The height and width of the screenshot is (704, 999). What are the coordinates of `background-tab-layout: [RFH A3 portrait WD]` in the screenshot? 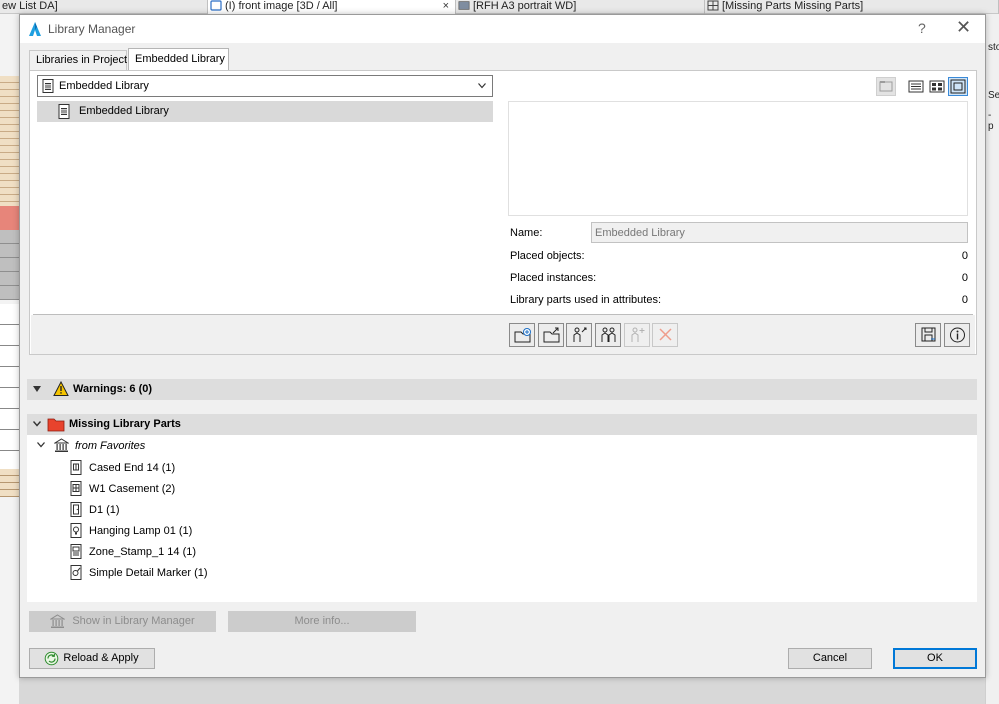 It's located at (580, 7).